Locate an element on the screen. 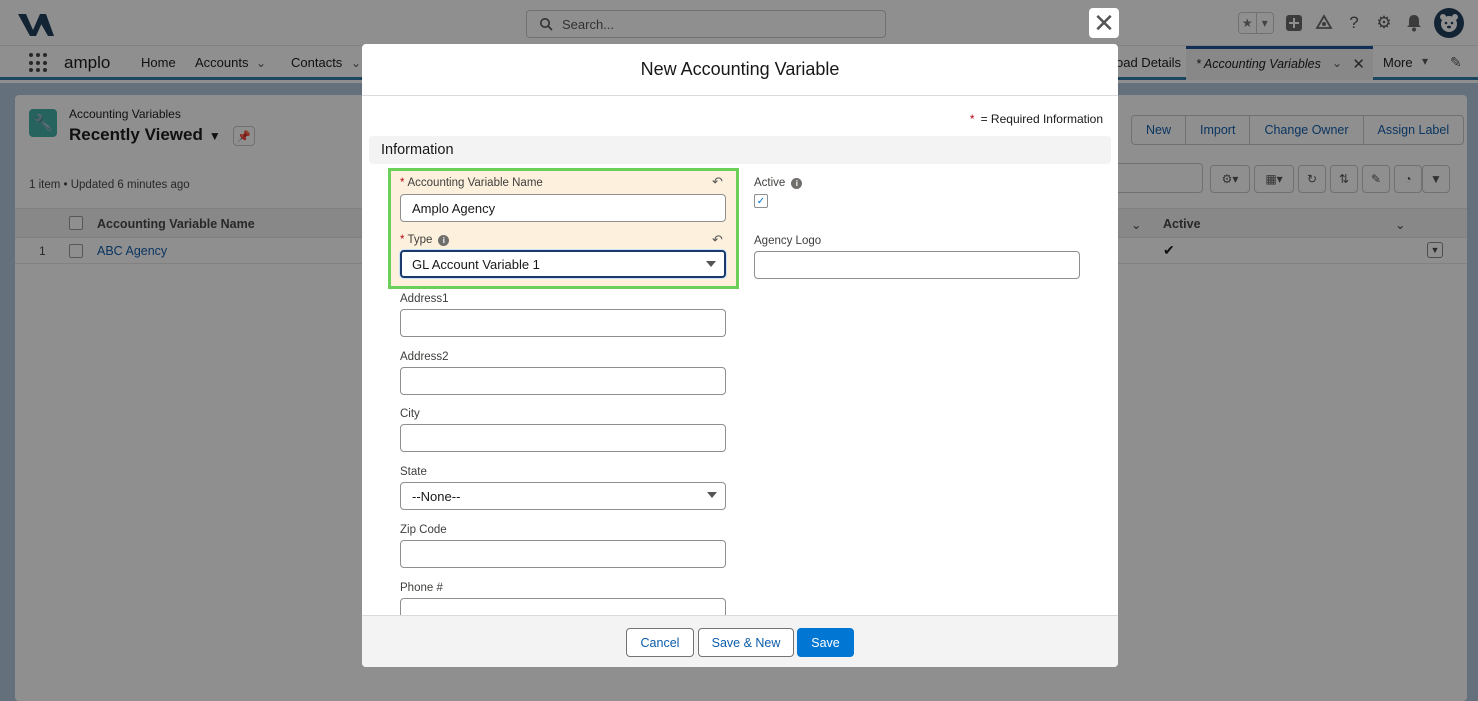 The image size is (1478, 701). cancel-button: Cancel is located at coordinates (660, 642).